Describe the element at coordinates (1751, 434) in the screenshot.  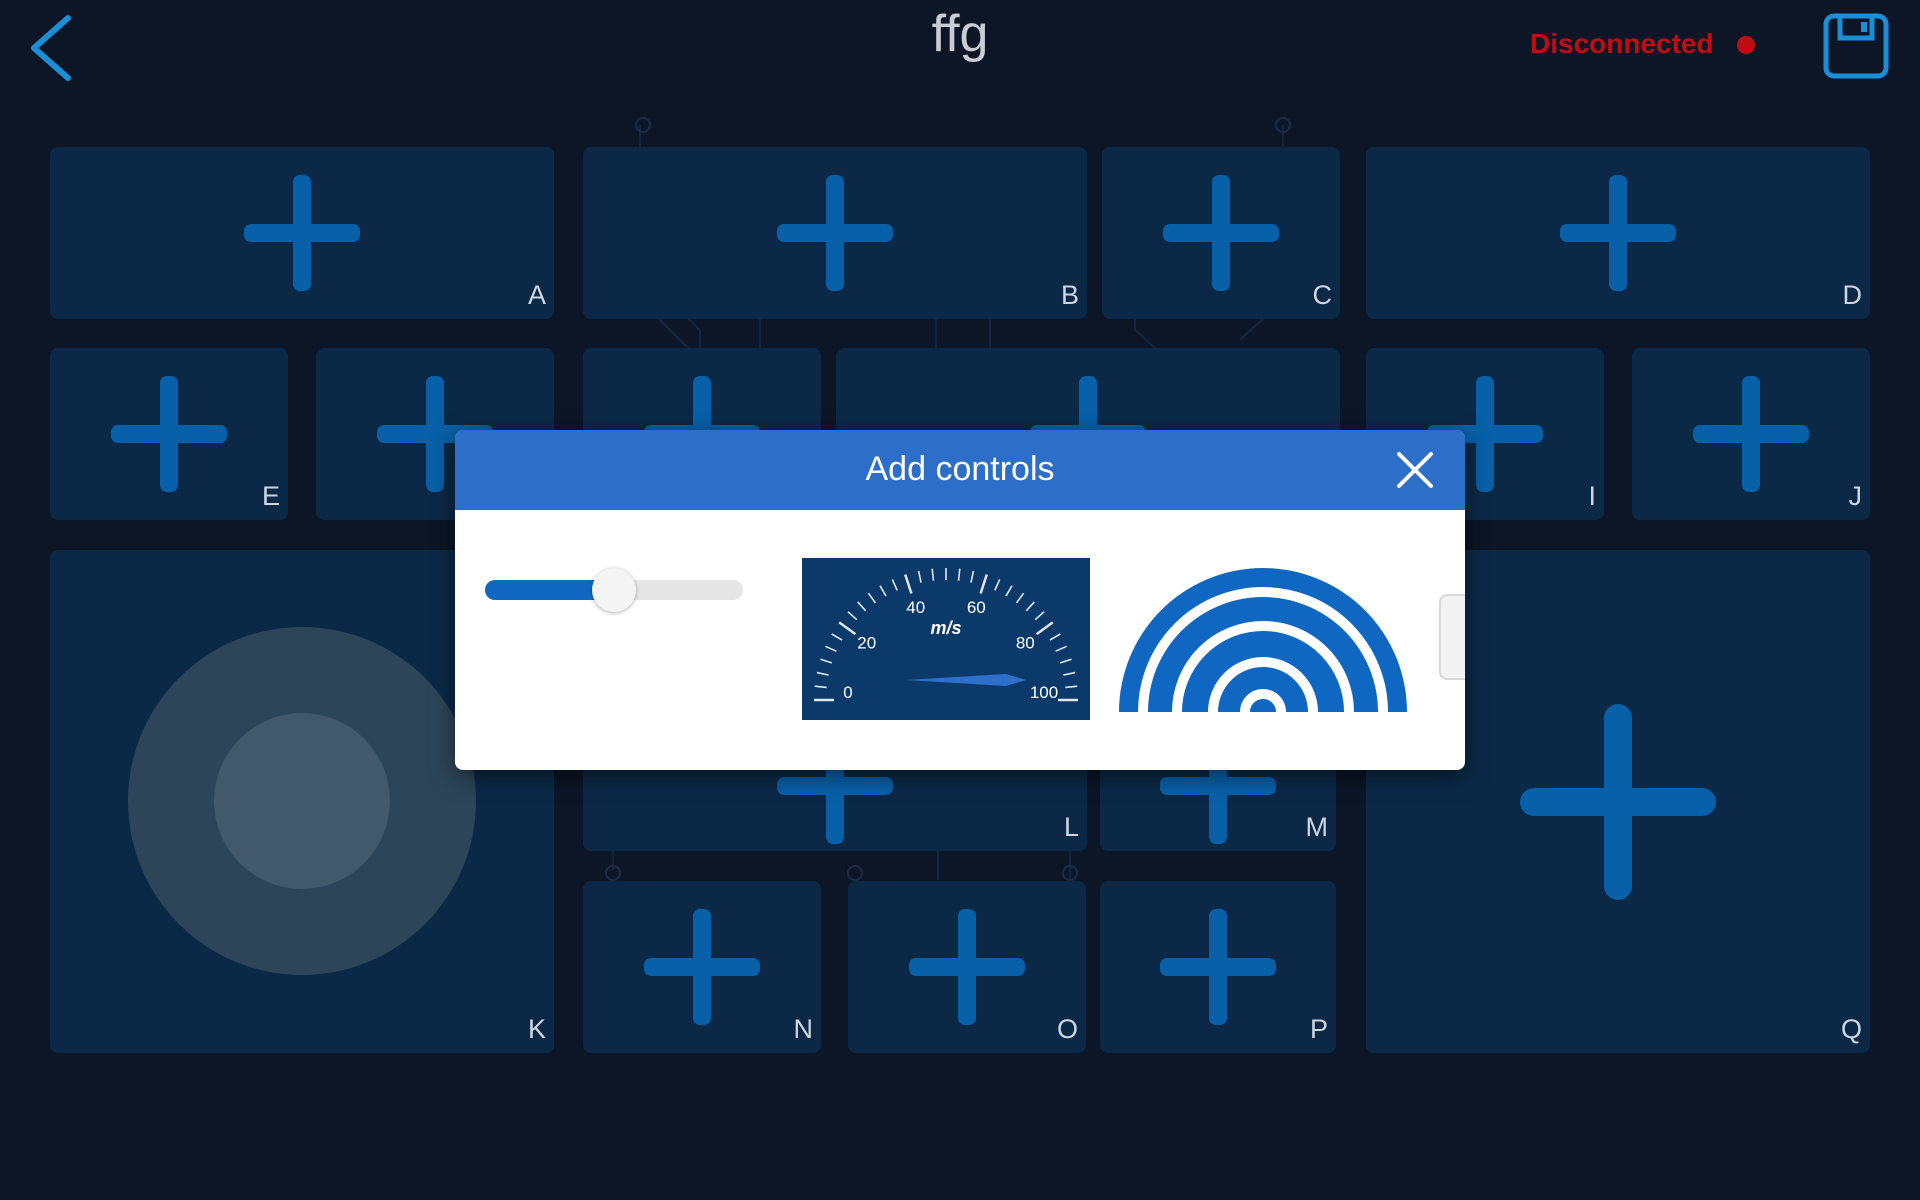
I see `control-slot-j: J` at that location.